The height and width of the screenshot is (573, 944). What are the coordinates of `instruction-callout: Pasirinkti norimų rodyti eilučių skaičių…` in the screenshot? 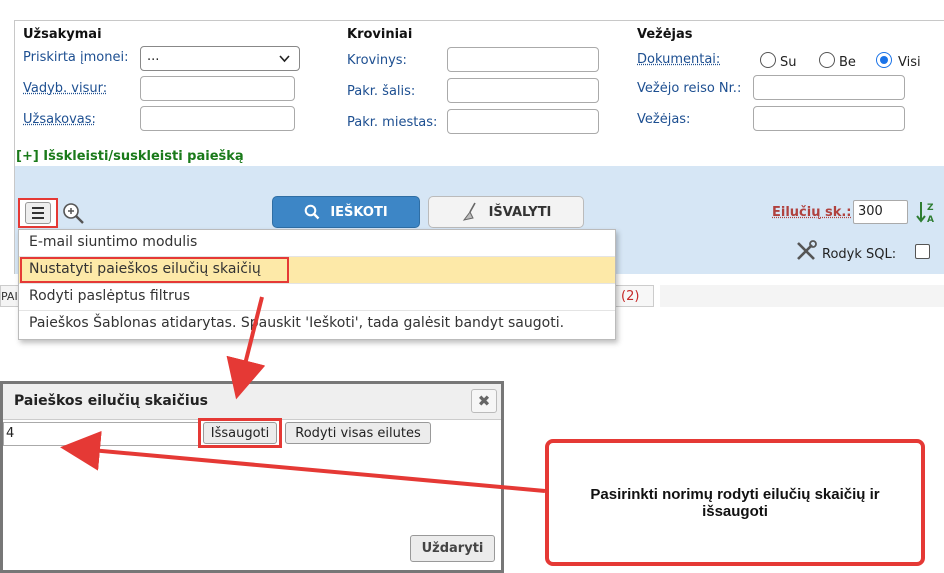 It's located at (735, 502).